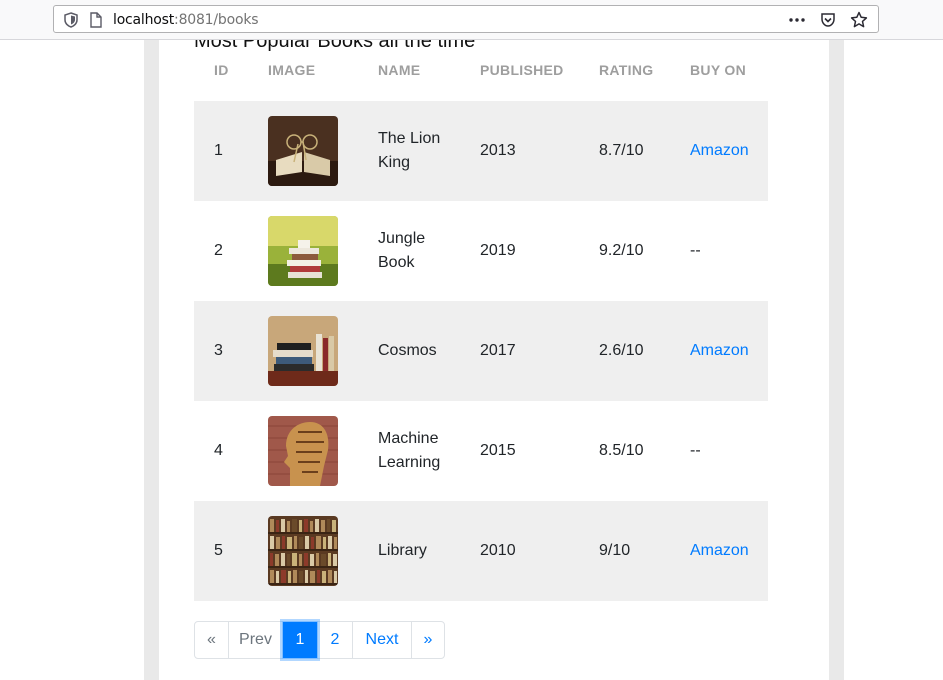 The height and width of the screenshot is (680, 943). What do you see at coordinates (522, 70) in the screenshot?
I see `header-published: PUBLISHED` at bounding box center [522, 70].